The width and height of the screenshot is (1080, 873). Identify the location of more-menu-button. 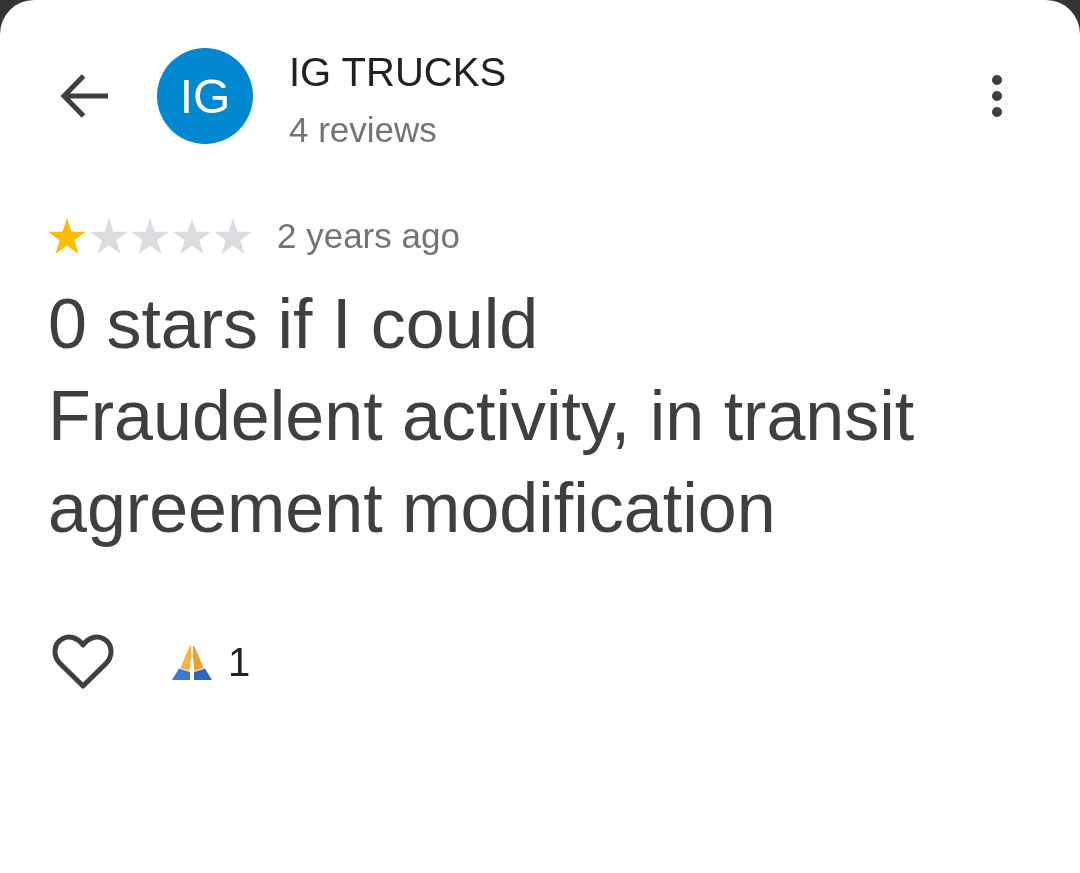
(997, 96).